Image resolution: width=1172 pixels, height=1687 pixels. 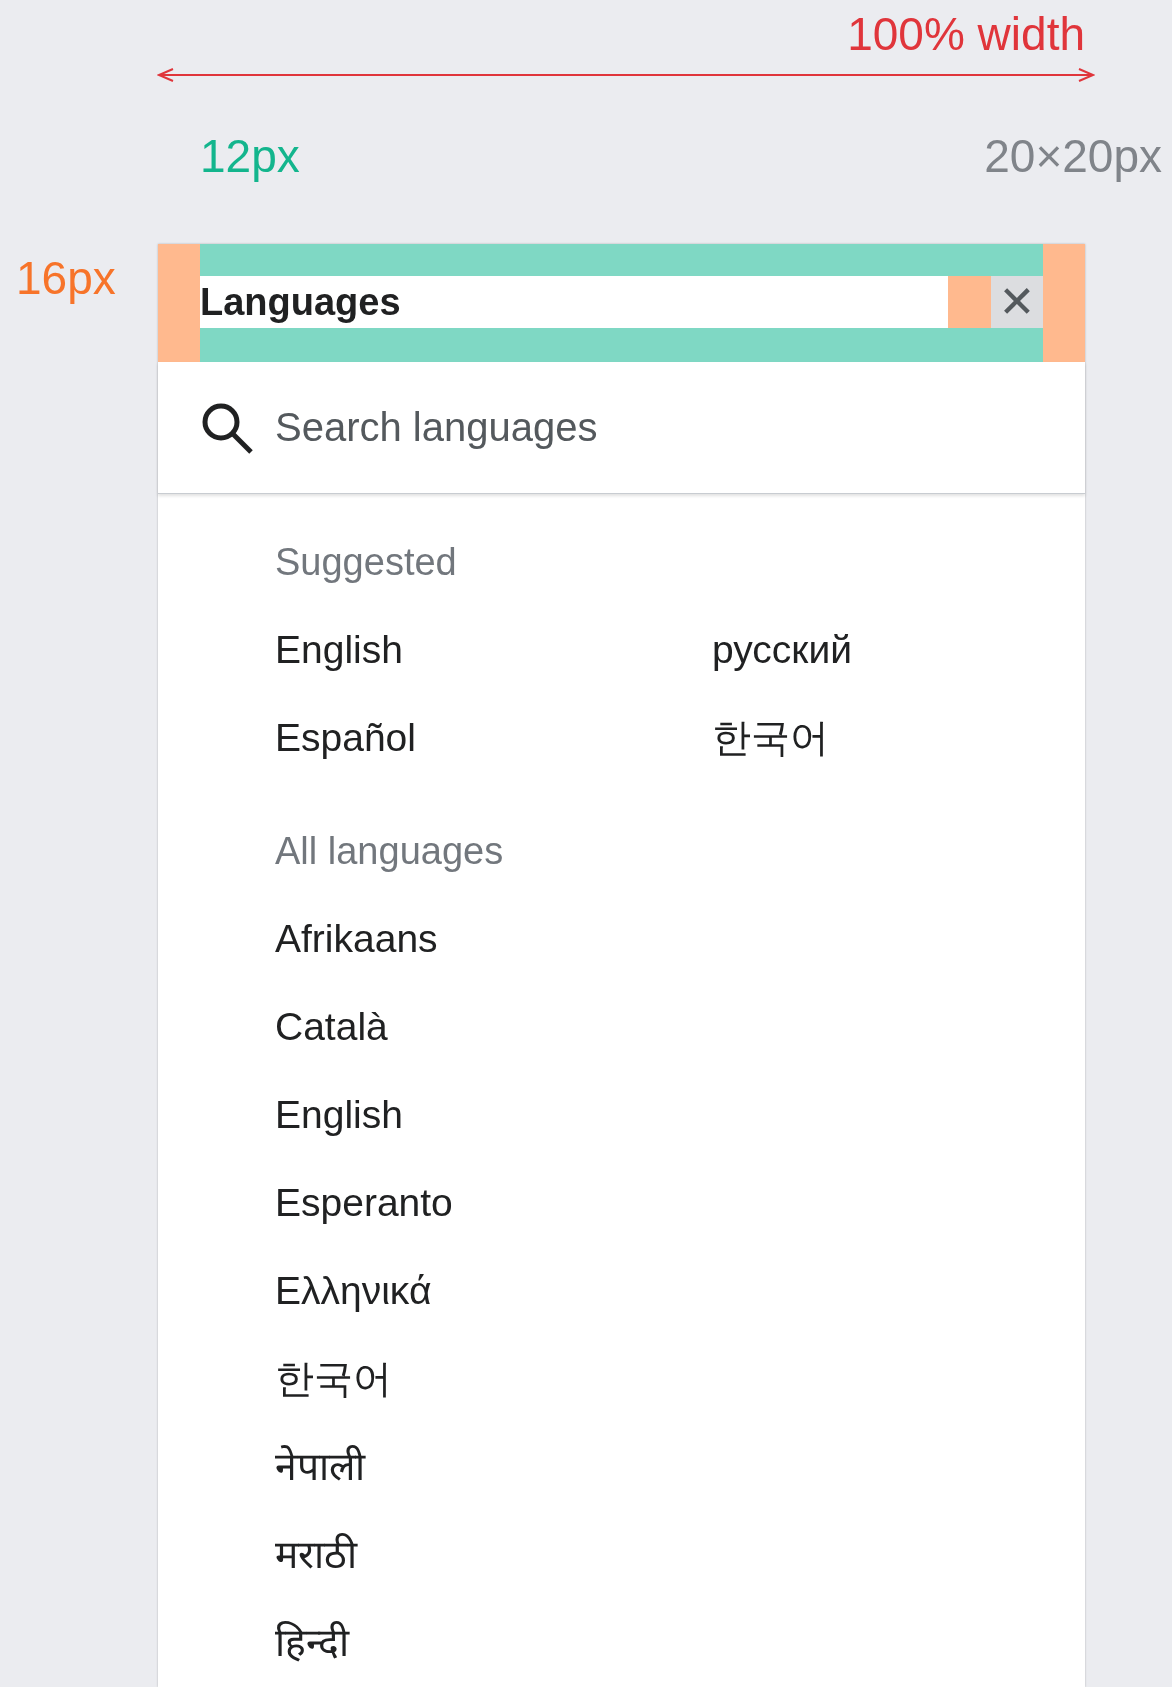 I want to click on language-item: मराठी, so click(x=316, y=1555).